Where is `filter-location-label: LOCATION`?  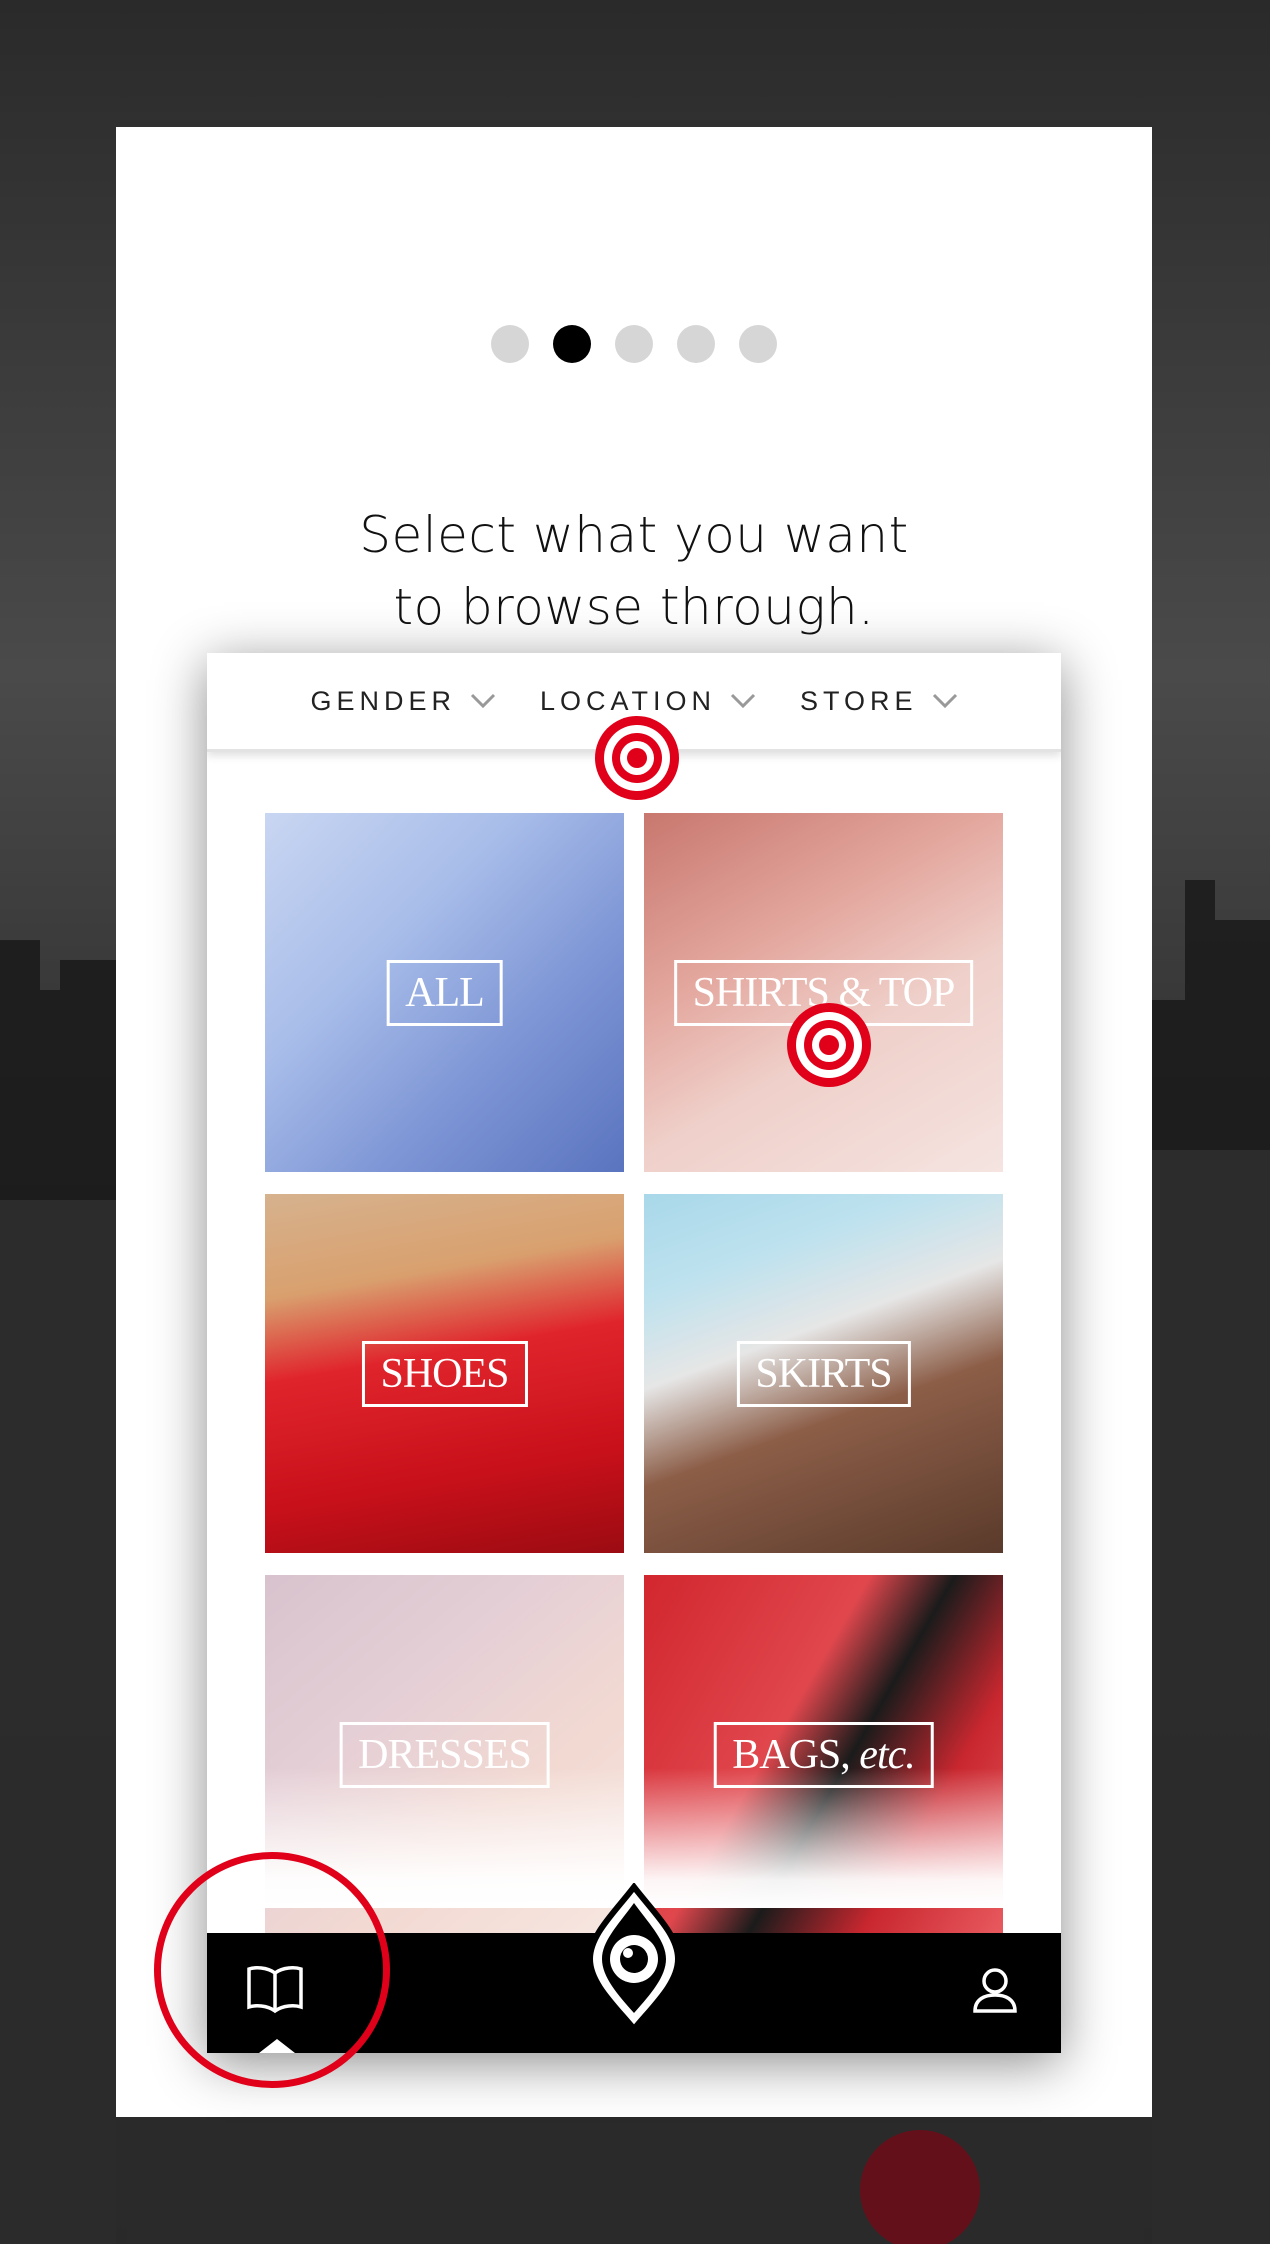
filter-location-label: LOCATION is located at coordinates (627, 700).